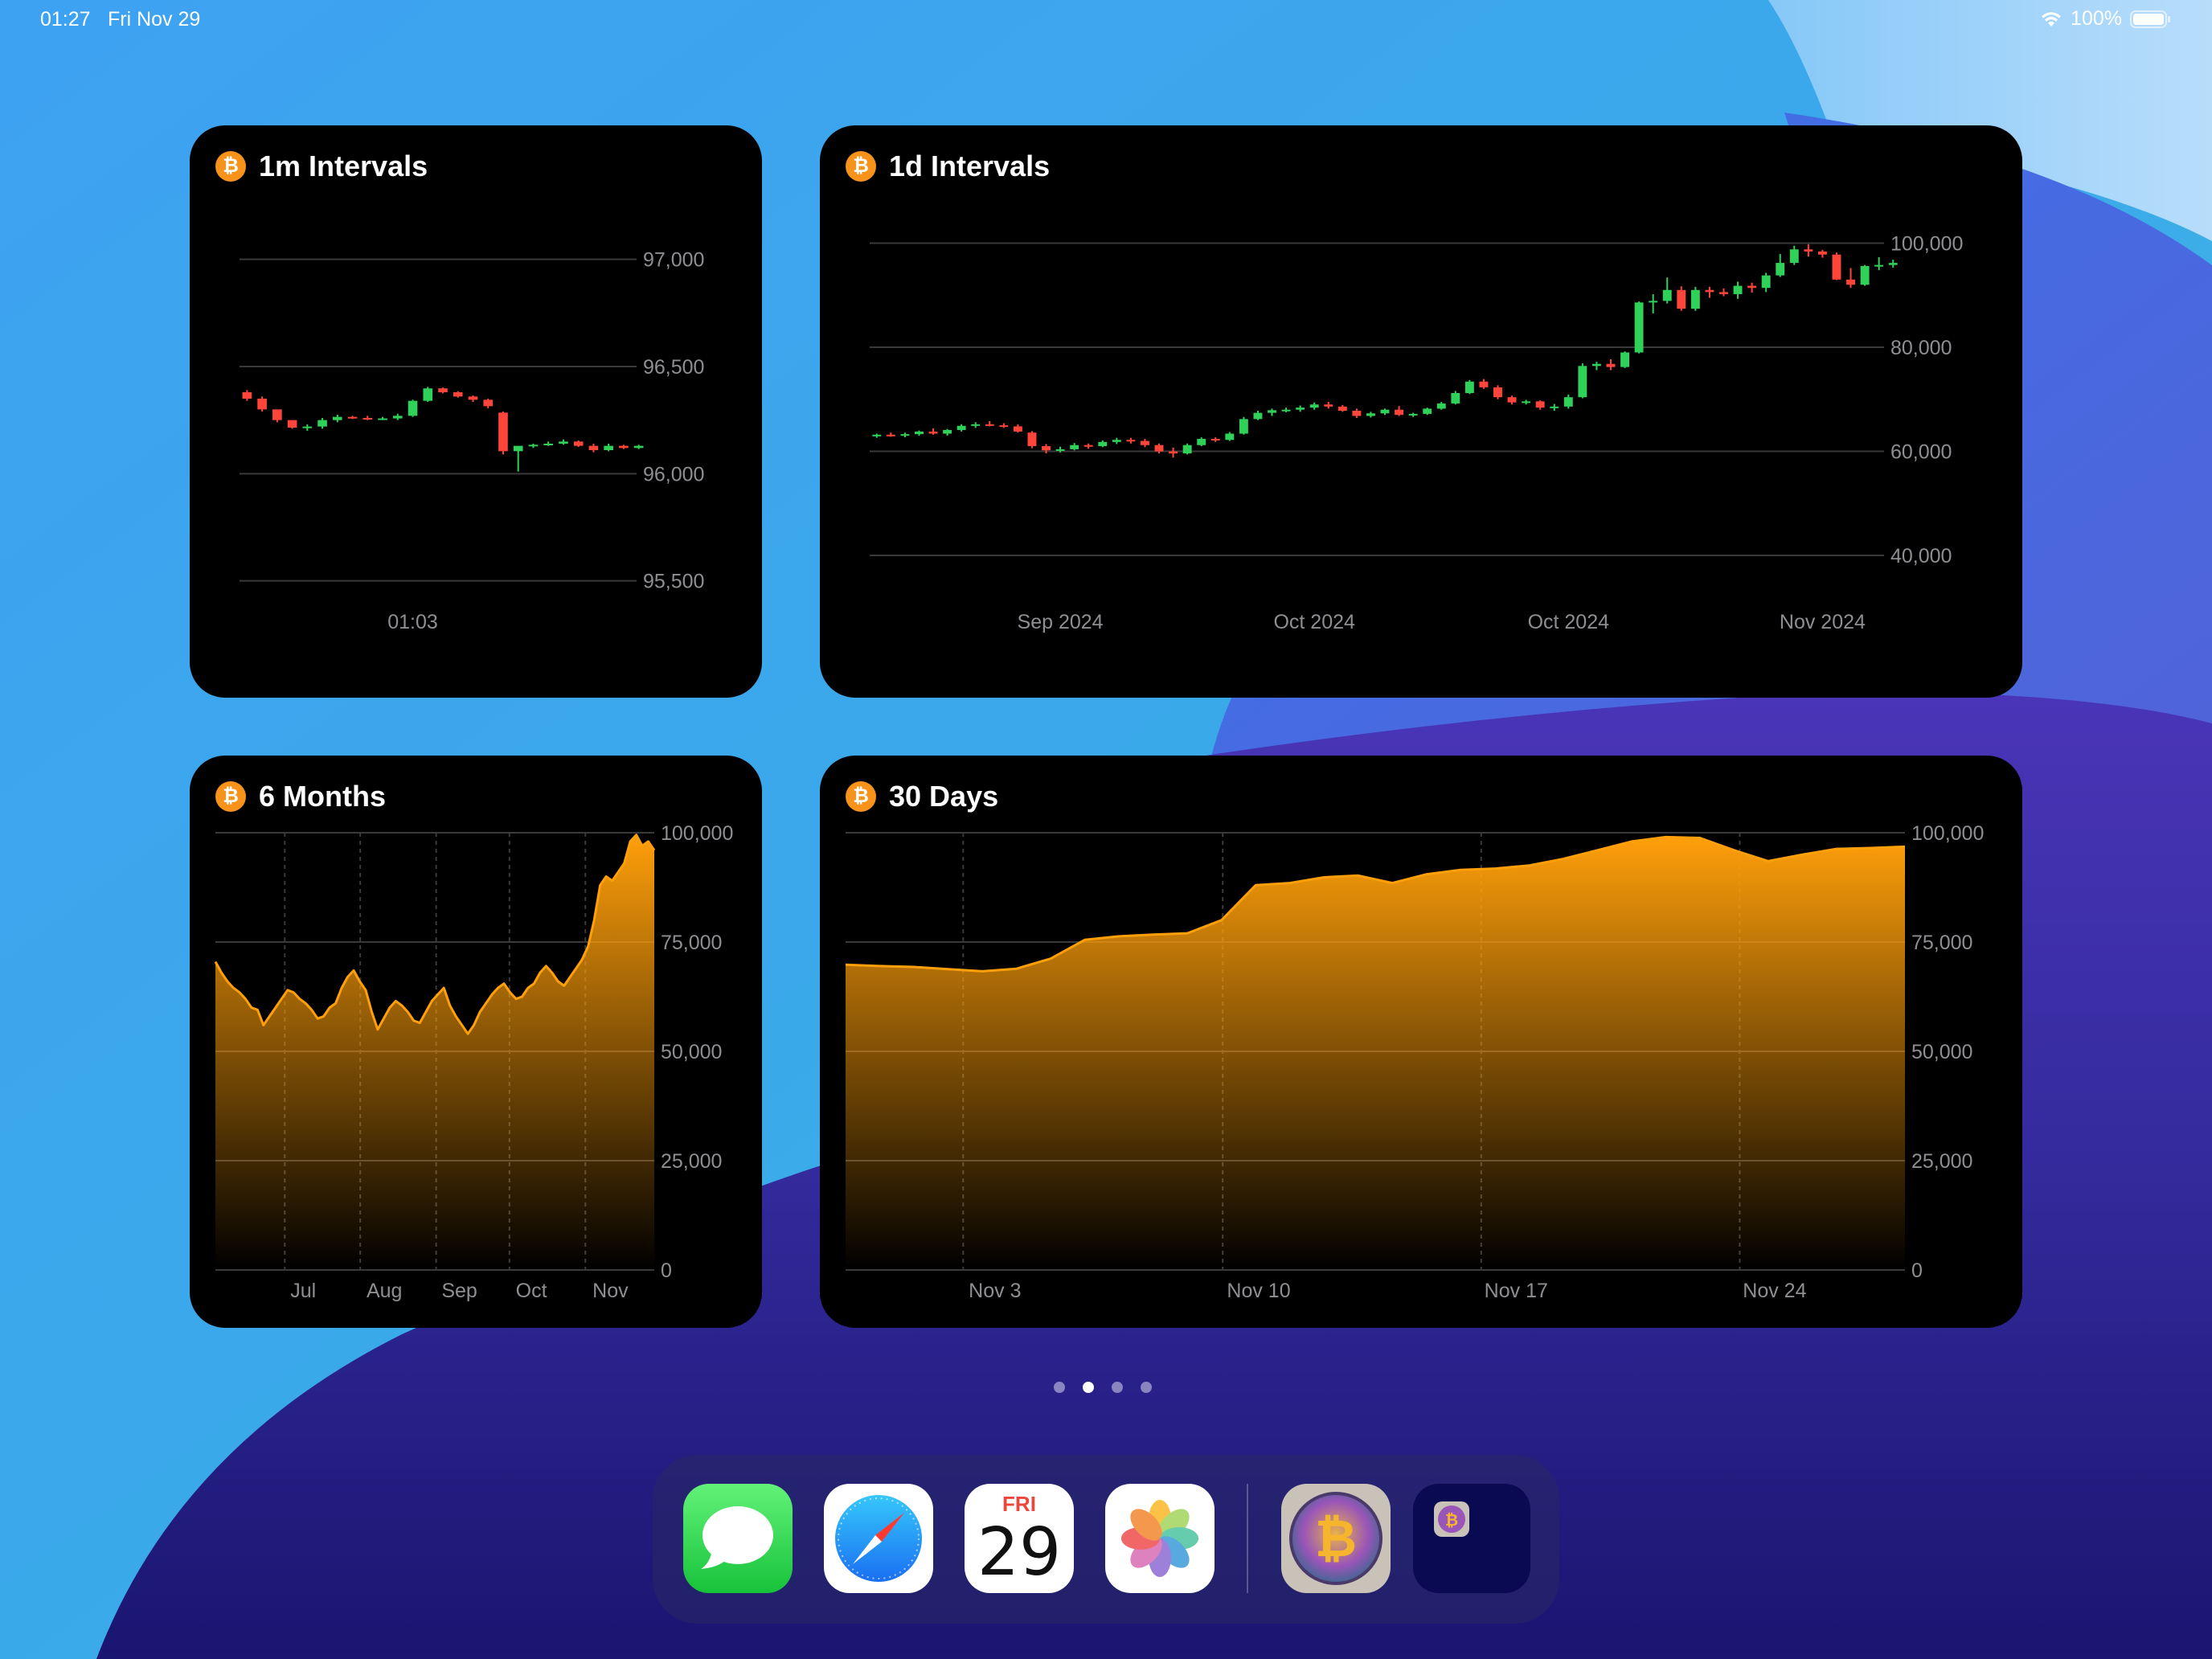 Image resolution: width=2212 pixels, height=1659 pixels. What do you see at coordinates (673, 474) in the screenshot?
I see `y-tick-label: 96,000` at bounding box center [673, 474].